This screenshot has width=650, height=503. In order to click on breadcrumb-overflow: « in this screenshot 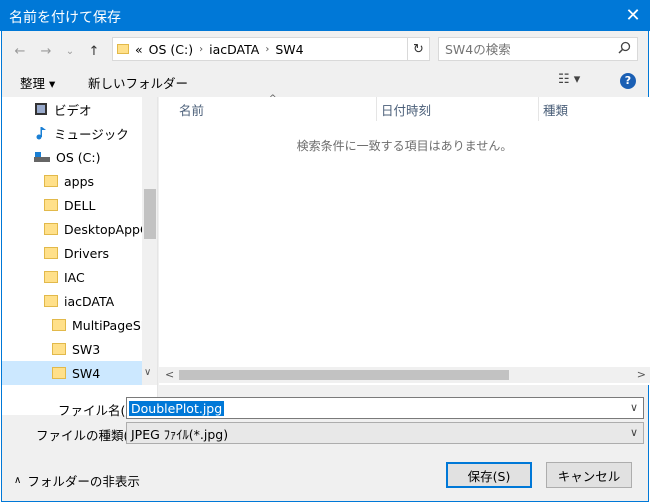, I will do `click(139, 49)`.